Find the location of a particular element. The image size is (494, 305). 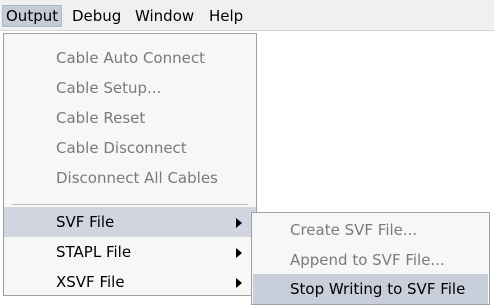

menu-item-stapl-file: STAPL File is located at coordinates (130, 252).